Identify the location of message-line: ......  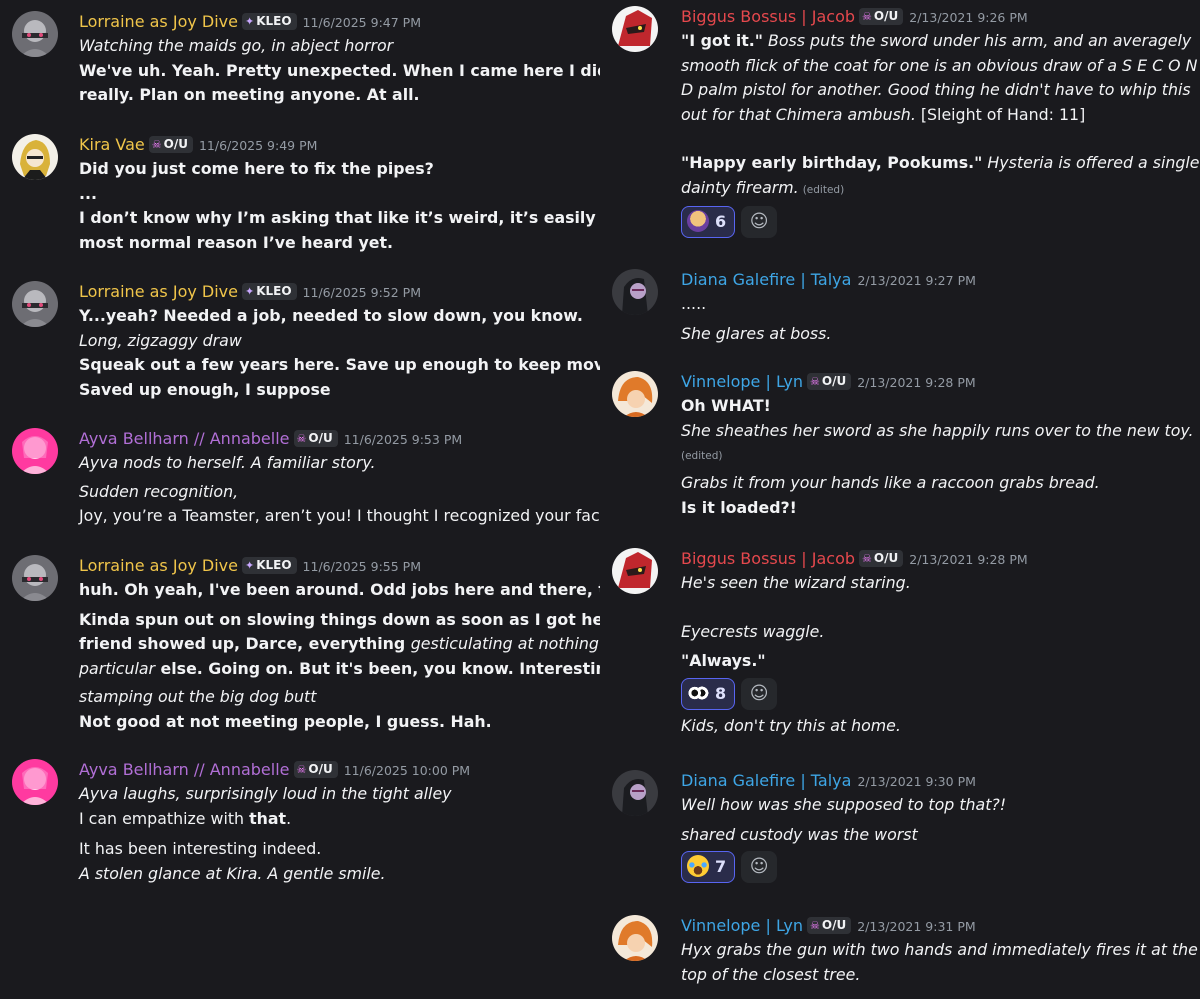
(694, 303).